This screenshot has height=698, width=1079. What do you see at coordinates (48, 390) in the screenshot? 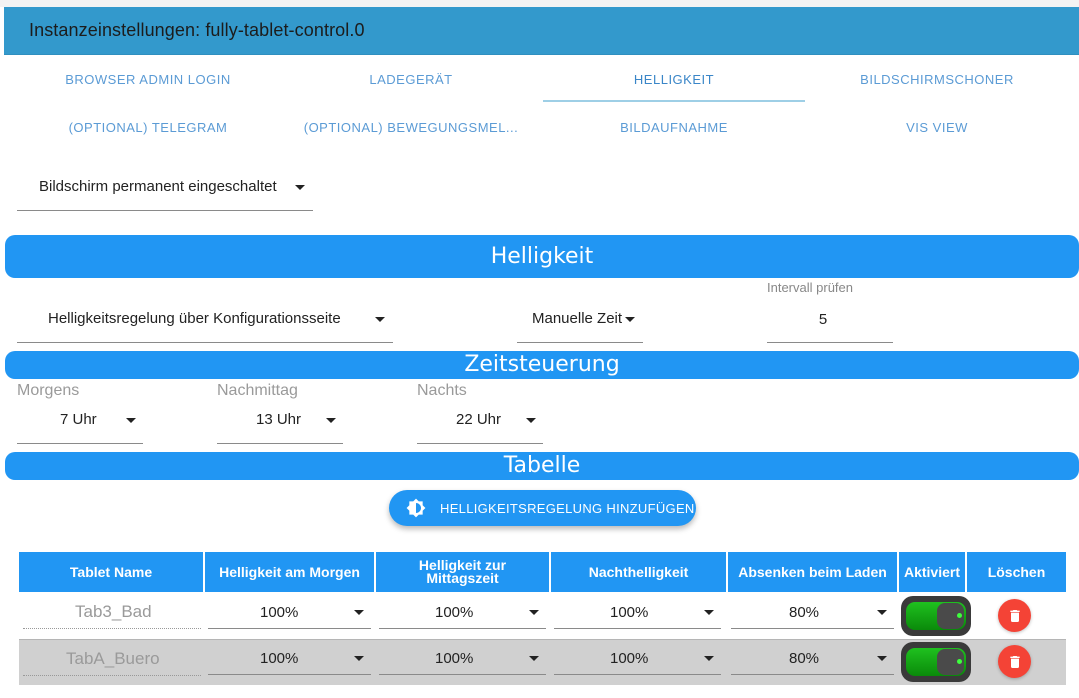
I see `morgens-label: Morgens` at bounding box center [48, 390].